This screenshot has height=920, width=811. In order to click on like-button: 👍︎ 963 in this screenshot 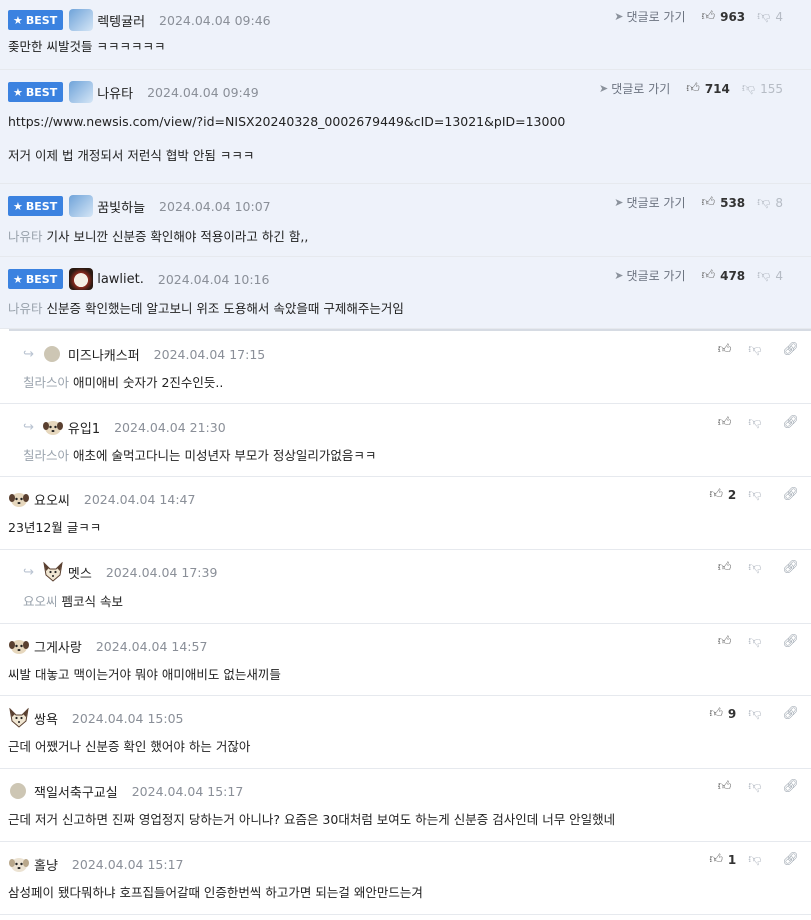, I will do `click(724, 16)`.